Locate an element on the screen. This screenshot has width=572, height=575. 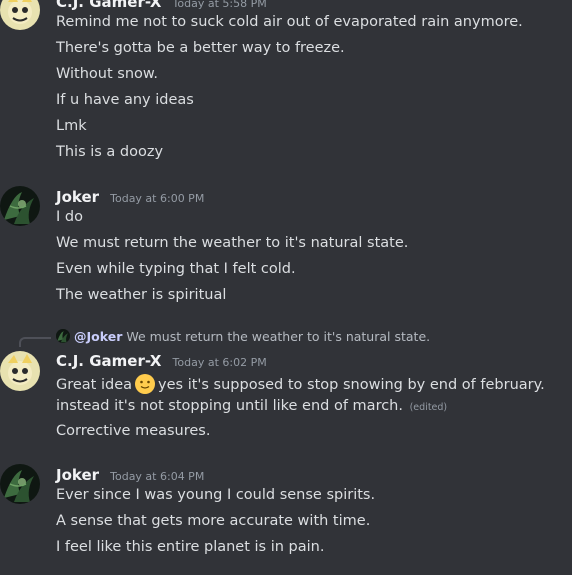
message-line: I do is located at coordinates (69, 217).